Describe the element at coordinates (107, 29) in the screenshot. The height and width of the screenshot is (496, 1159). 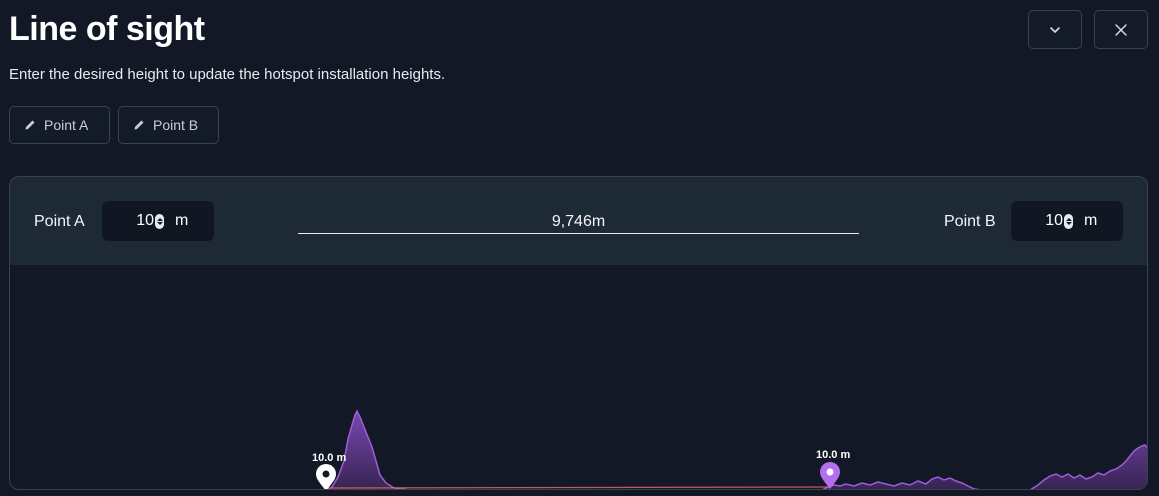
I see `page-title: Line of sight` at that location.